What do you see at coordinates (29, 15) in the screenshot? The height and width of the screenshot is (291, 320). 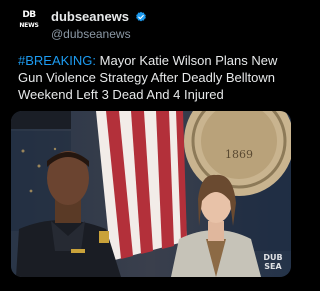 I see `avatar-logo-line1: DB` at bounding box center [29, 15].